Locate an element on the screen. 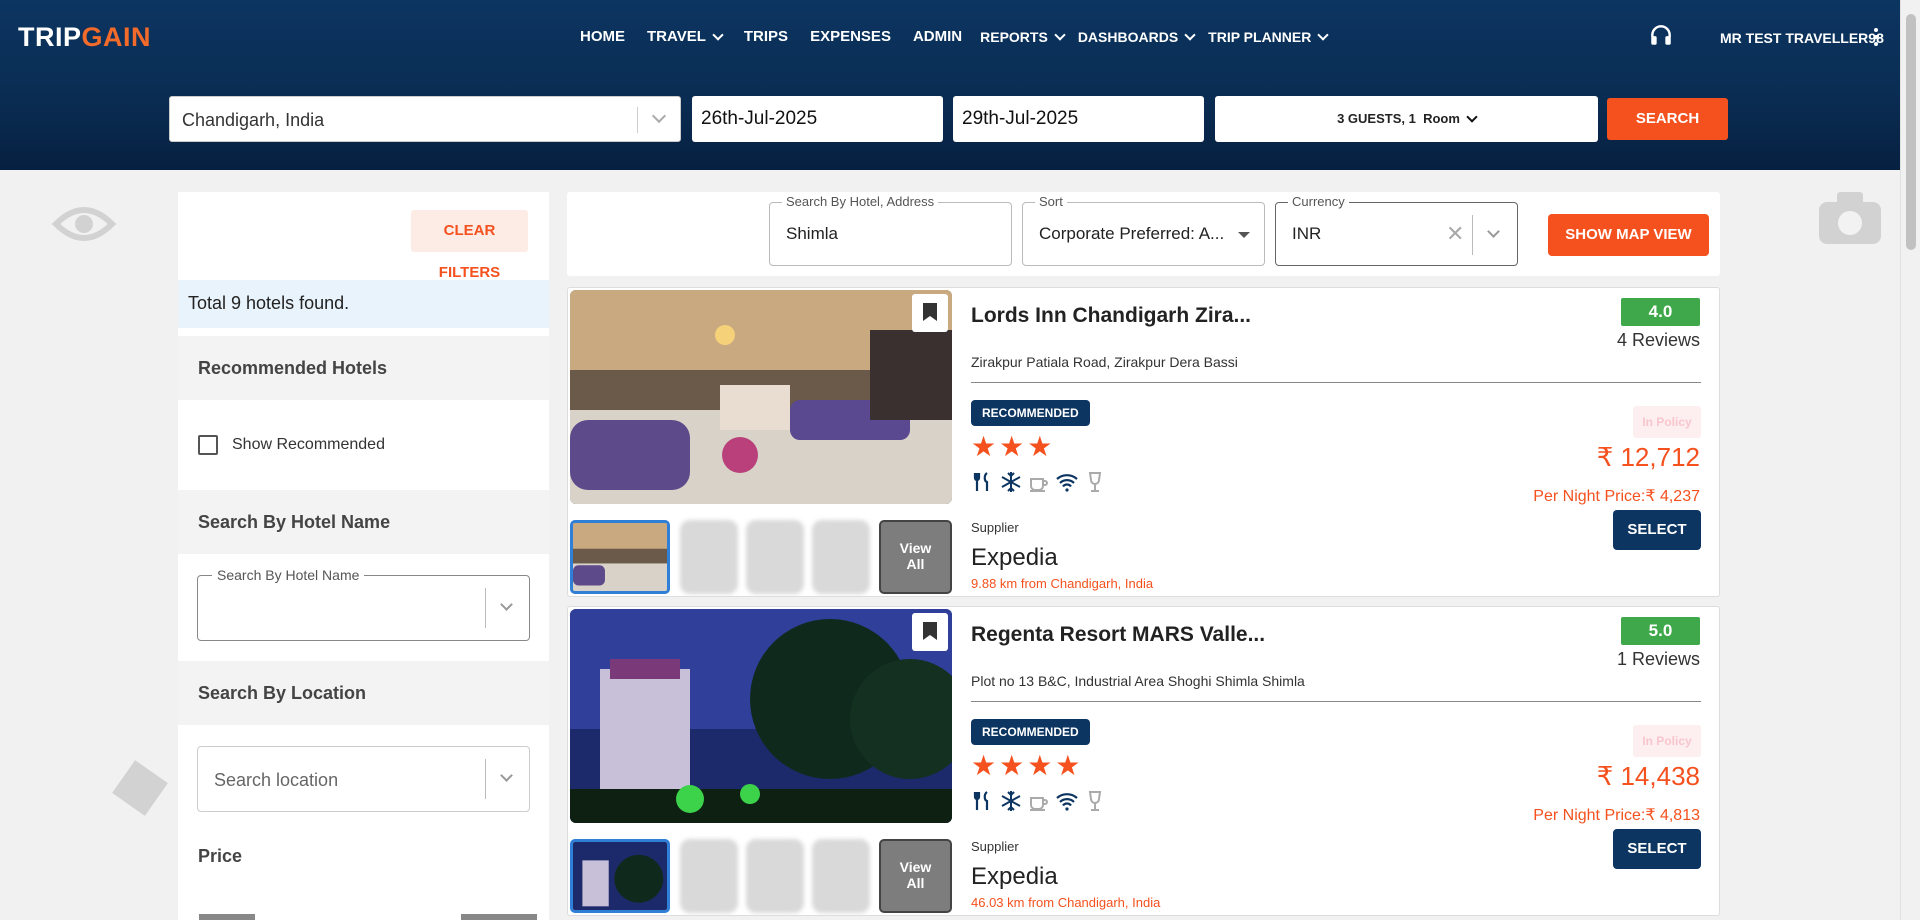 The image size is (1920, 920). nav-expenses: EXPENSES is located at coordinates (850, 36).